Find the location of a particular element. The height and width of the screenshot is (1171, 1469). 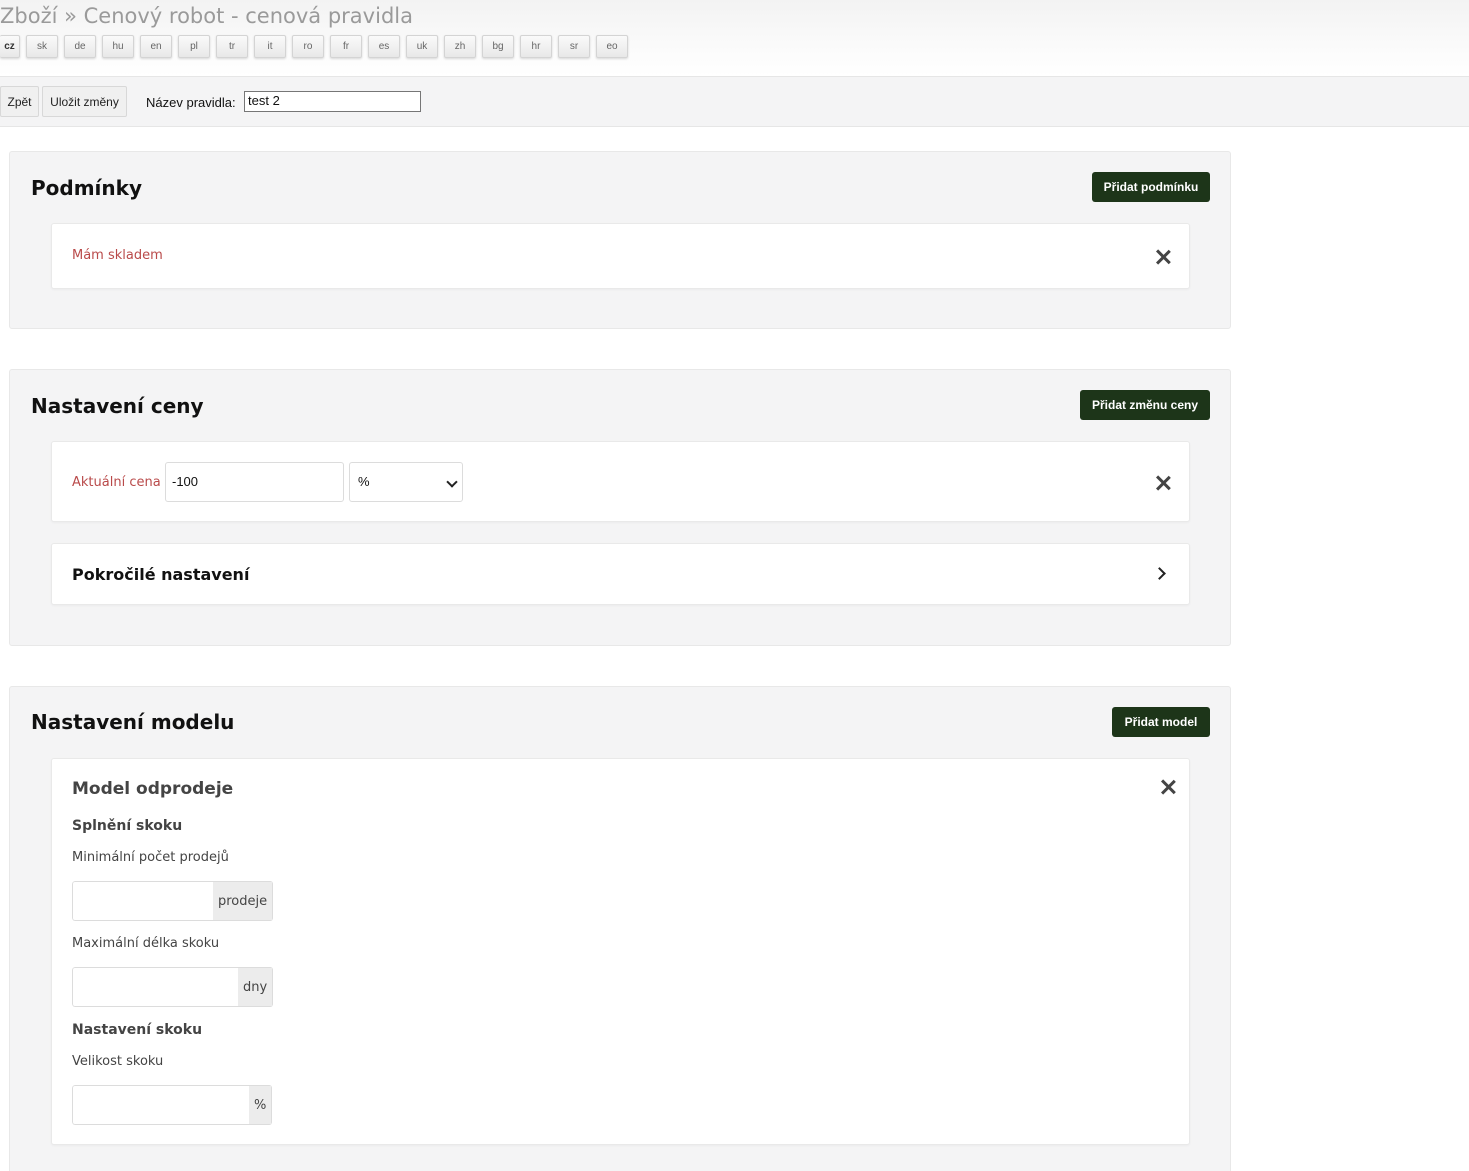

jump-size-label: Velikost skoku is located at coordinates (118, 1061).